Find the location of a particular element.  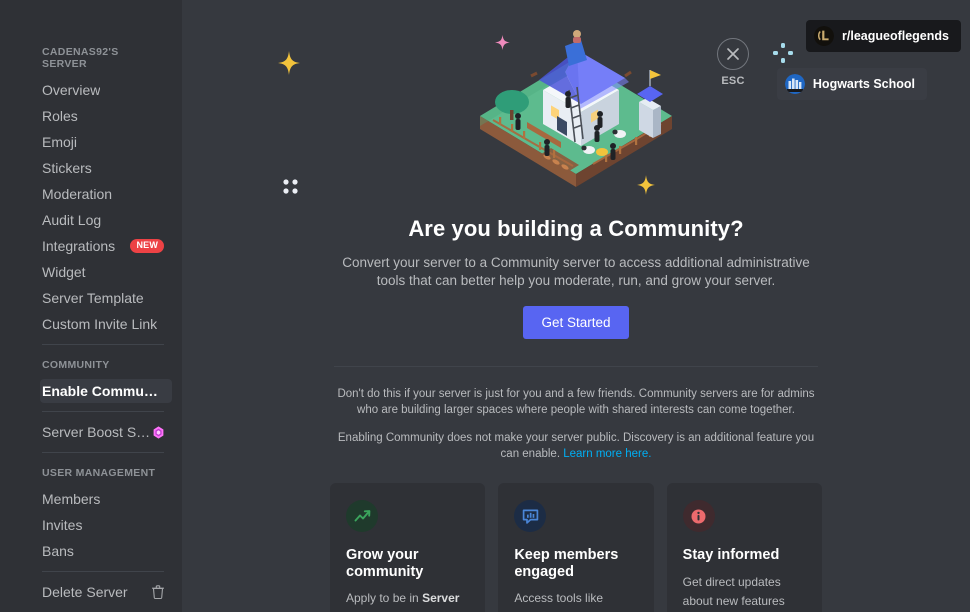

sidebar-item-server-boost-status: Server Boost Status is located at coordinates (106, 432).